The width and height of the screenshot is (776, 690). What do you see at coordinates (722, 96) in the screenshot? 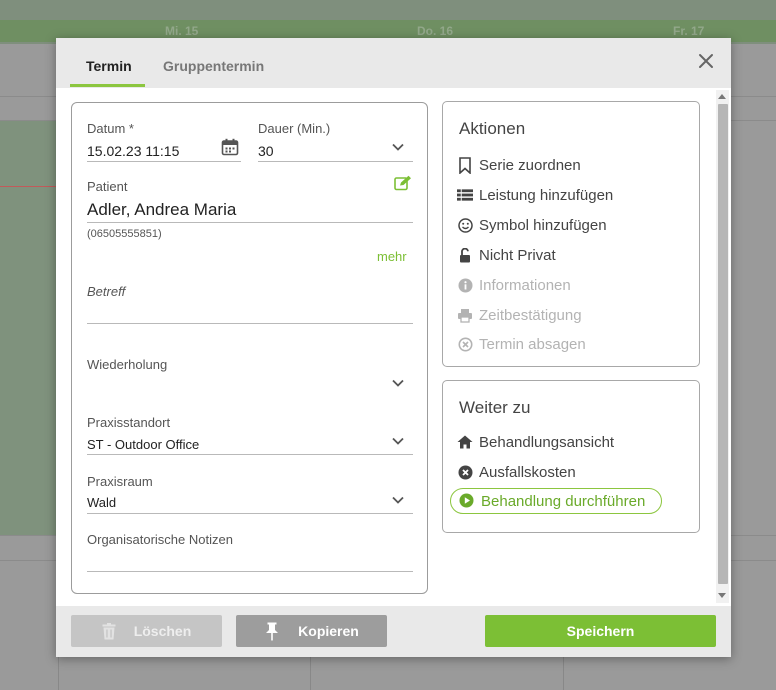
I see `scroll-up-icon` at bounding box center [722, 96].